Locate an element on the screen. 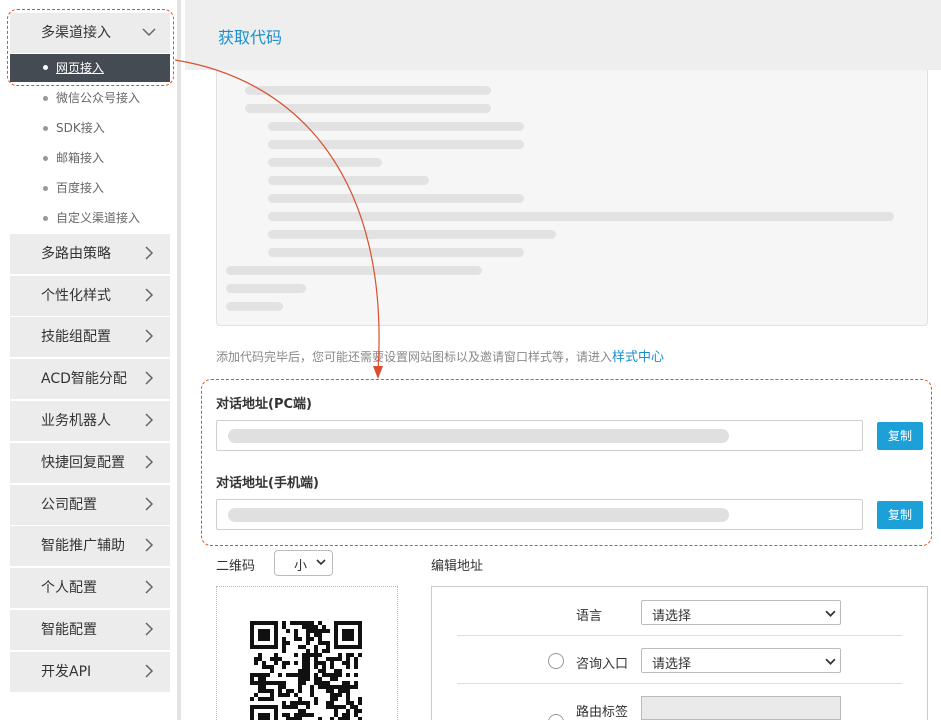 This screenshot has height=720, width=941. sidebar-group-robot: 业务机器人 is located at coordinates (90, 421).